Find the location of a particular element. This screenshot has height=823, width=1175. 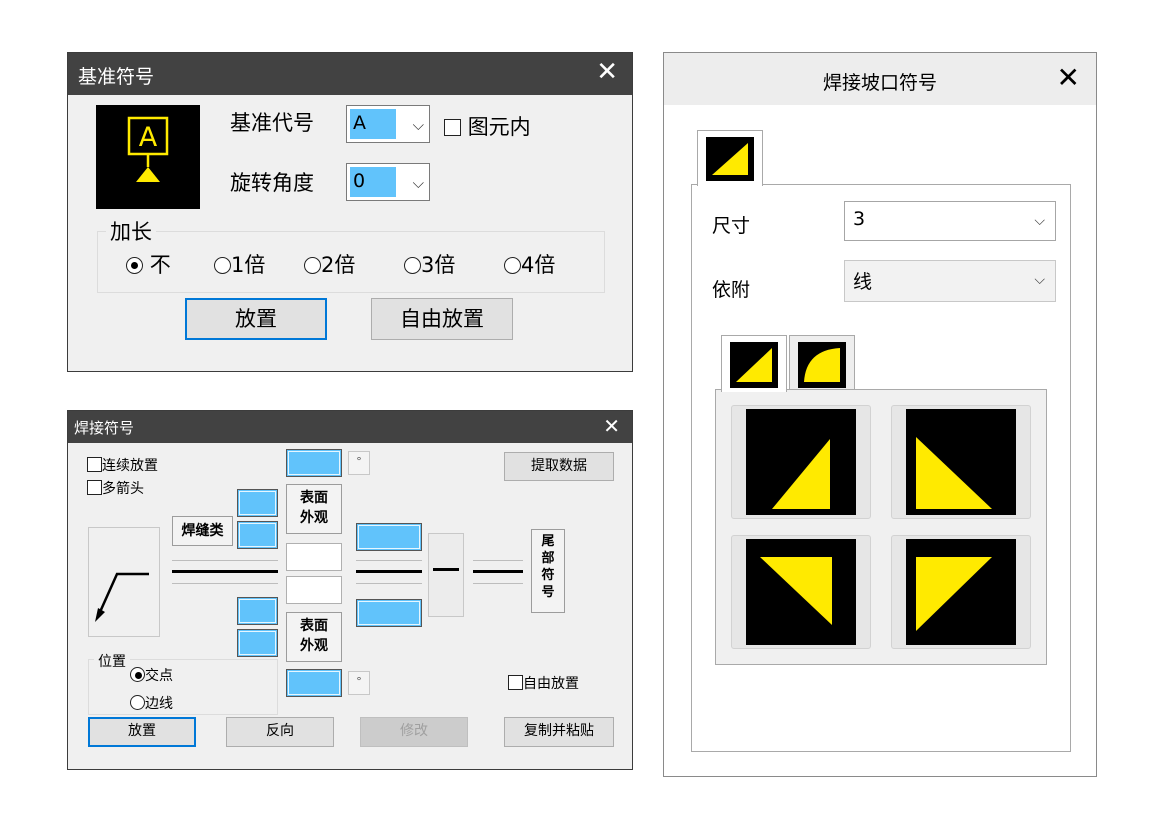

dialog-title: 焊接符号 is located at coordinates (104, 428).